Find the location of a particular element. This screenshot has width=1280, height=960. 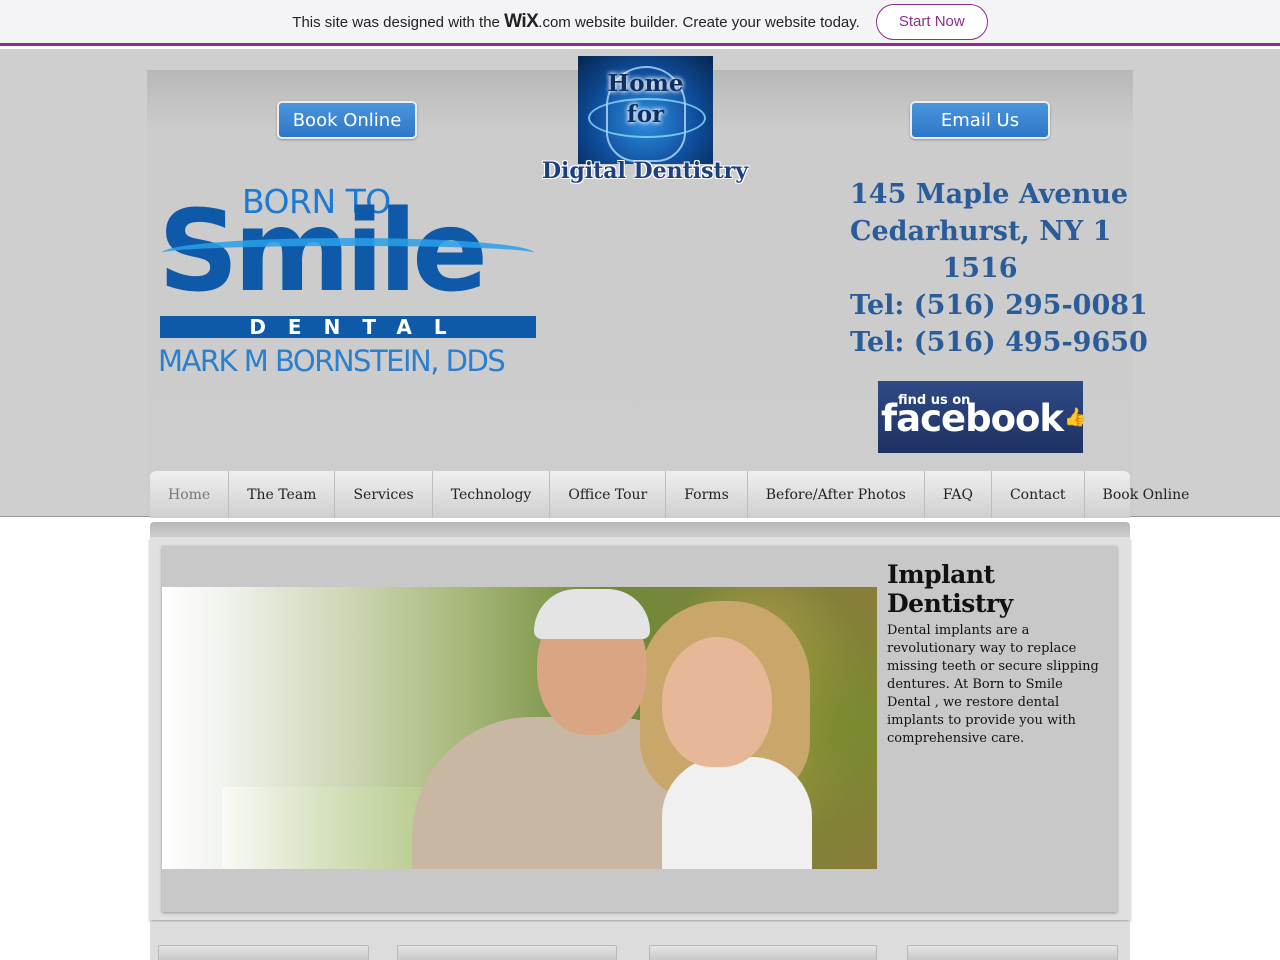

home-label-line1: Home is located at coordinates (645, 83).